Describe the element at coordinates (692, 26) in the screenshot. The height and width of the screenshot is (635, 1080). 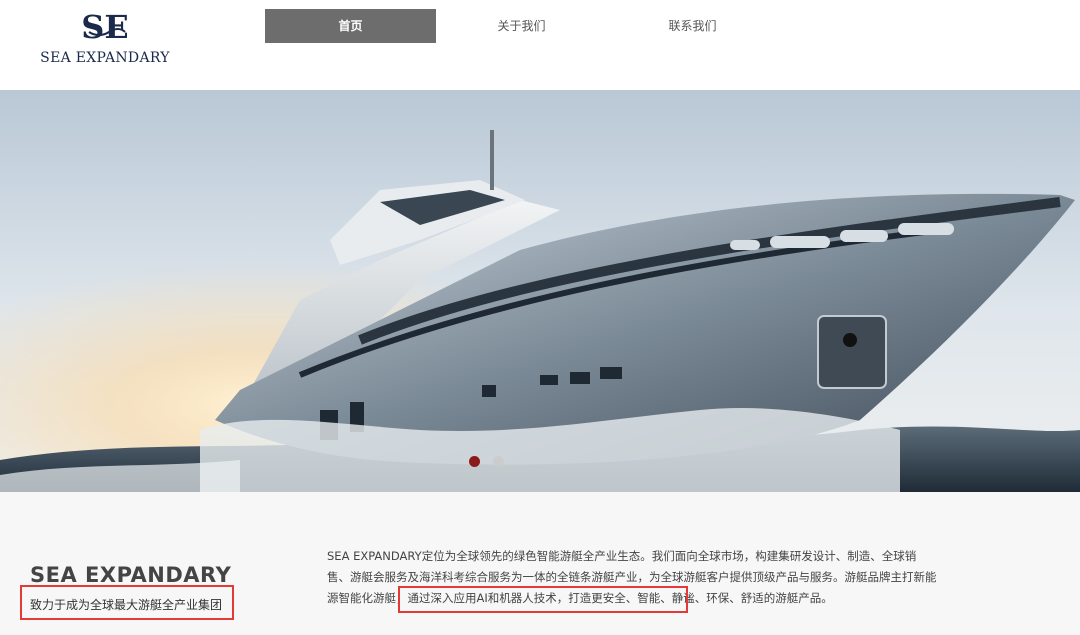
I see `nav-item-contact: 联系我们` at that location.